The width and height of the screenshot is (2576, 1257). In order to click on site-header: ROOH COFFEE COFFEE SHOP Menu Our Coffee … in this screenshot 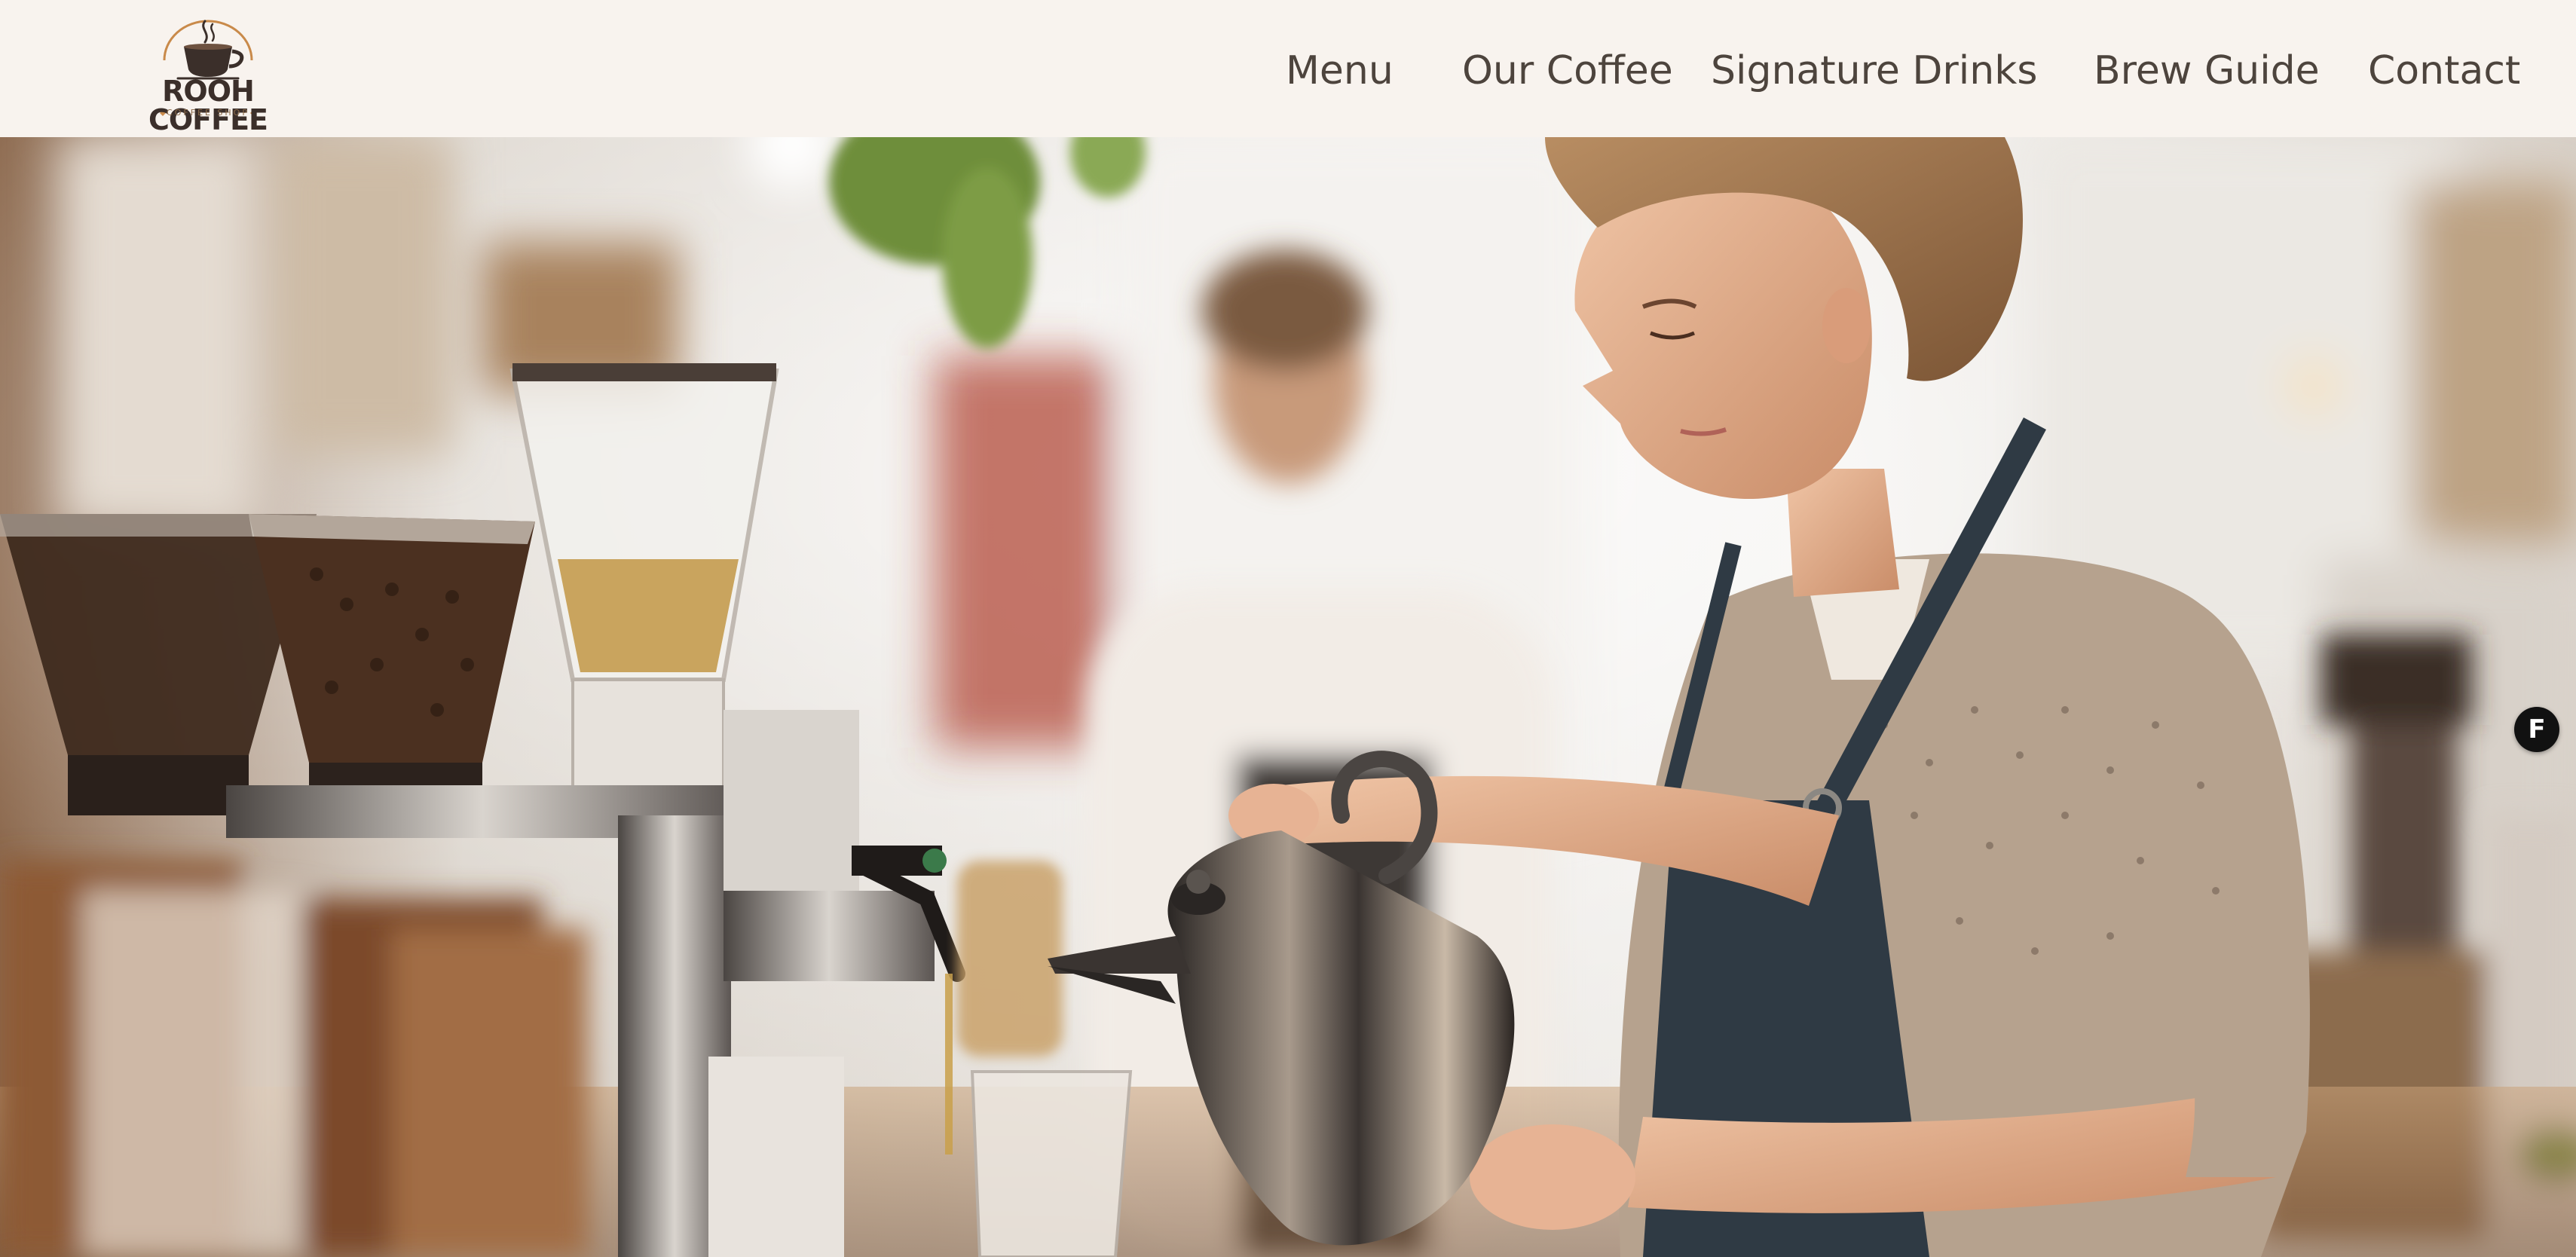, I will do `click(1288, 68)`.